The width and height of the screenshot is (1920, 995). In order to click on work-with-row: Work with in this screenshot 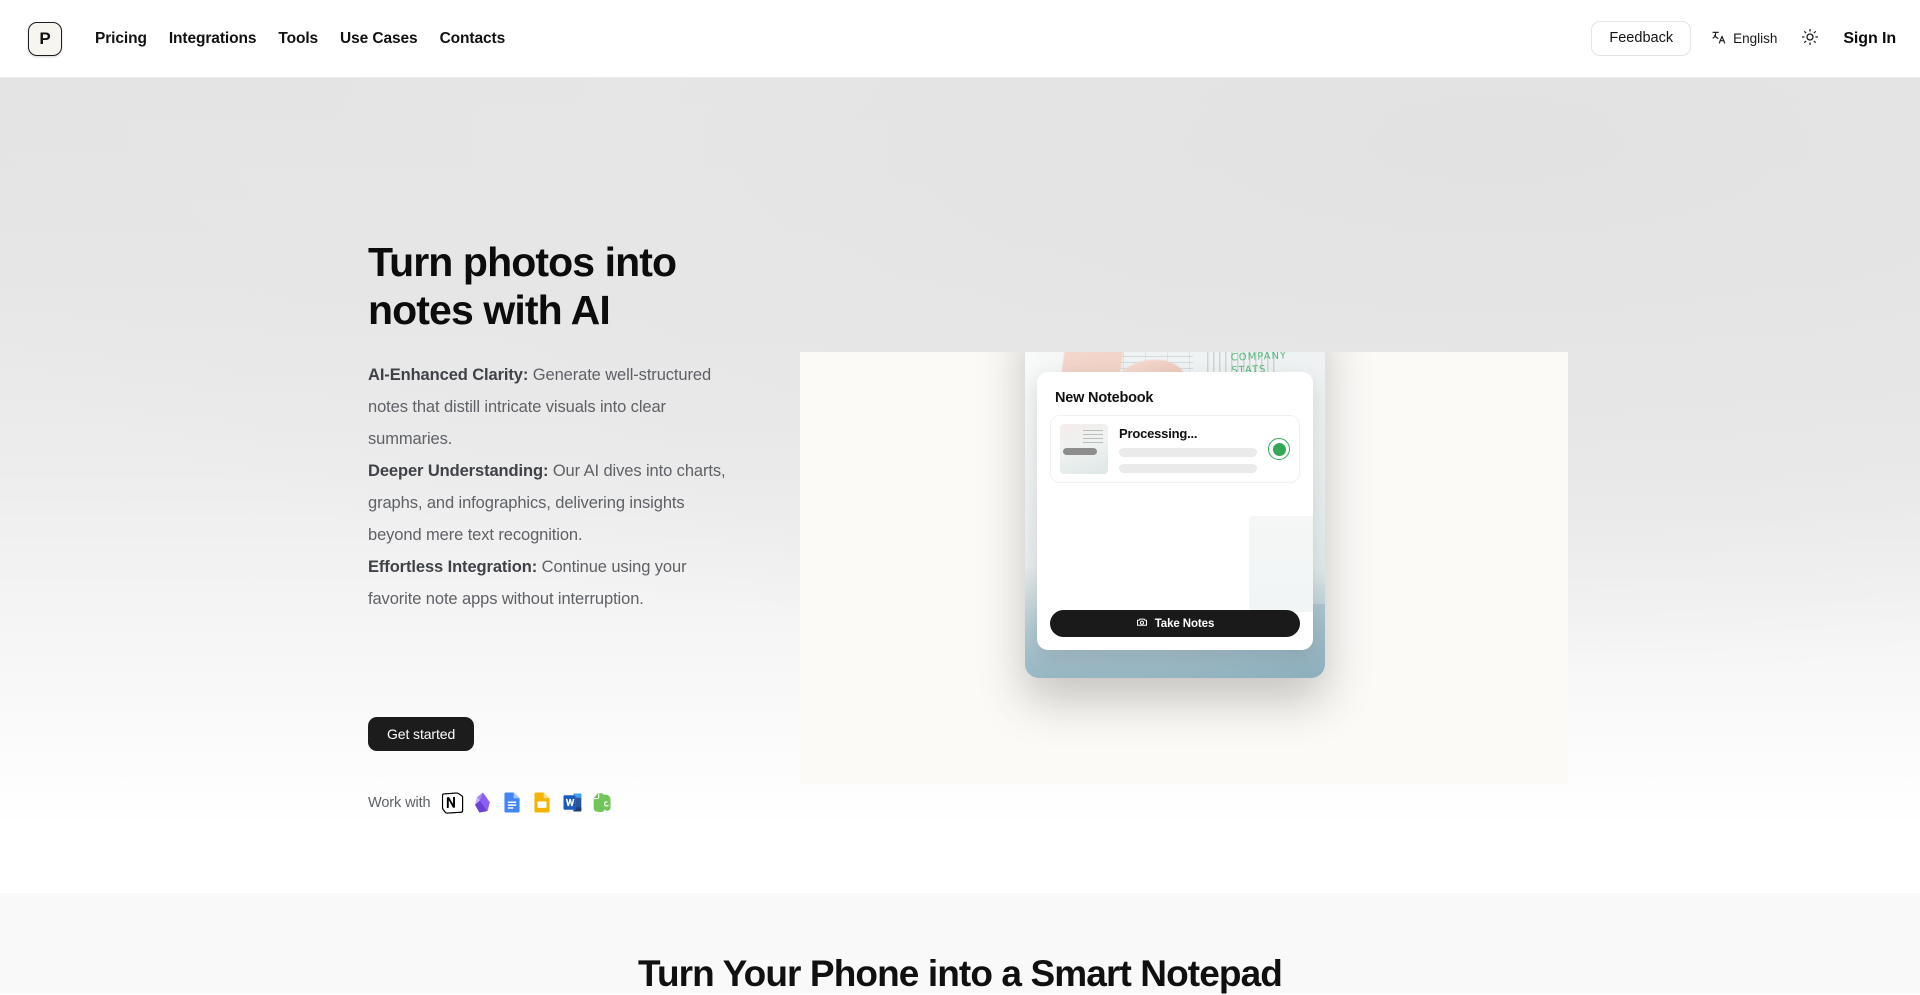, I will do `click(491, 802)`.